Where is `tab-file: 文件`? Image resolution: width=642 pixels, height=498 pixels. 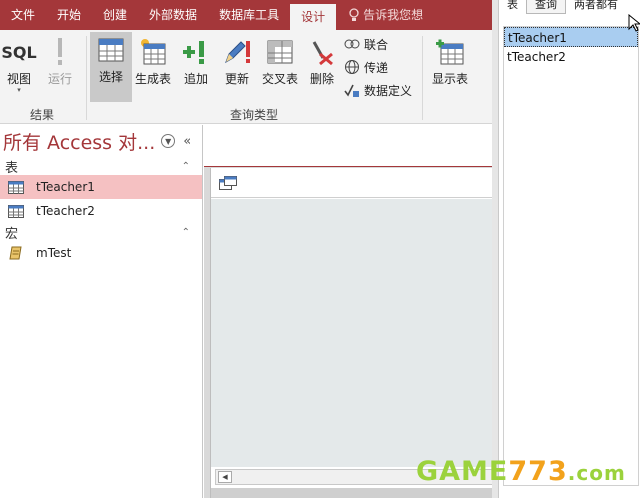
tab-file: 文件 is located at coordinates (23, 15).